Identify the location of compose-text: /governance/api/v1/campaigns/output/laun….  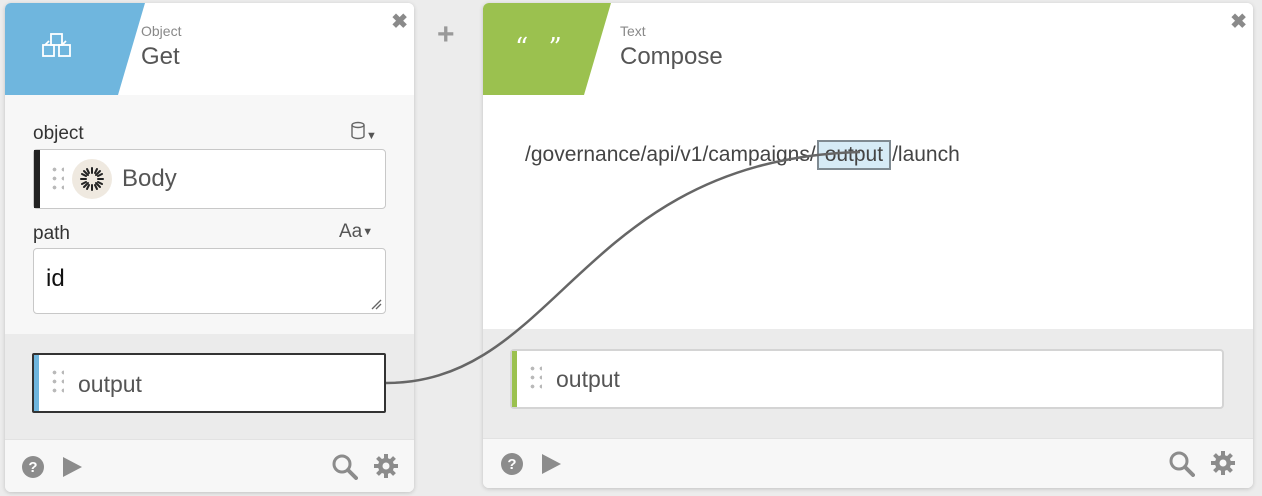
(742, 155).